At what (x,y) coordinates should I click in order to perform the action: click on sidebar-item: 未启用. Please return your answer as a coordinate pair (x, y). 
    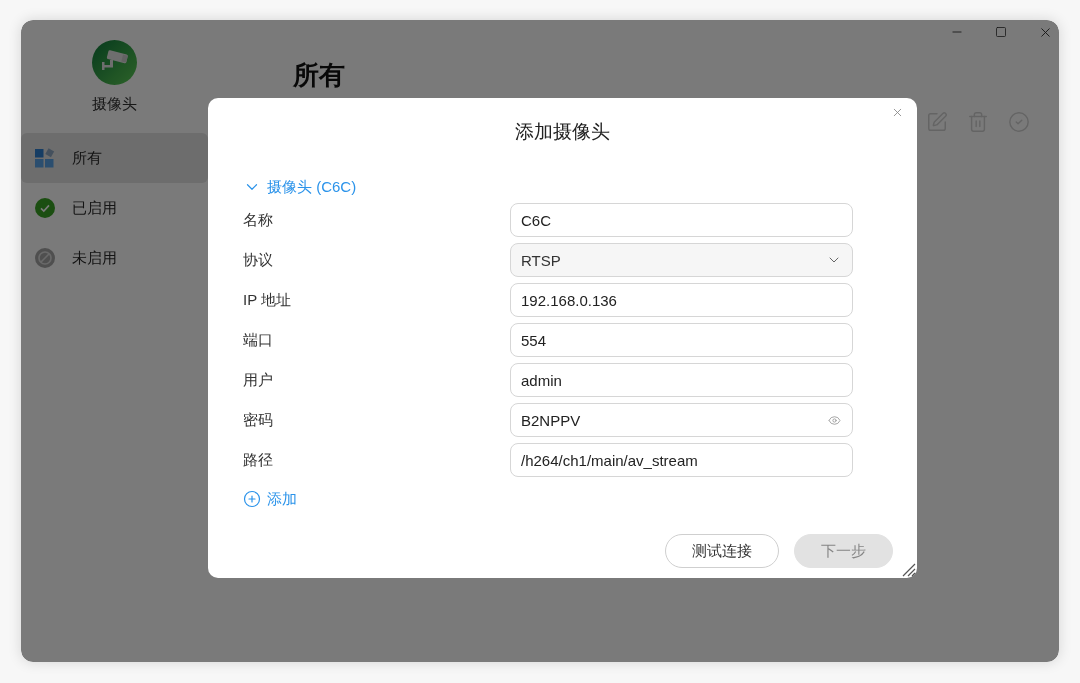
    Looking at the image, I should click on (114, 258).